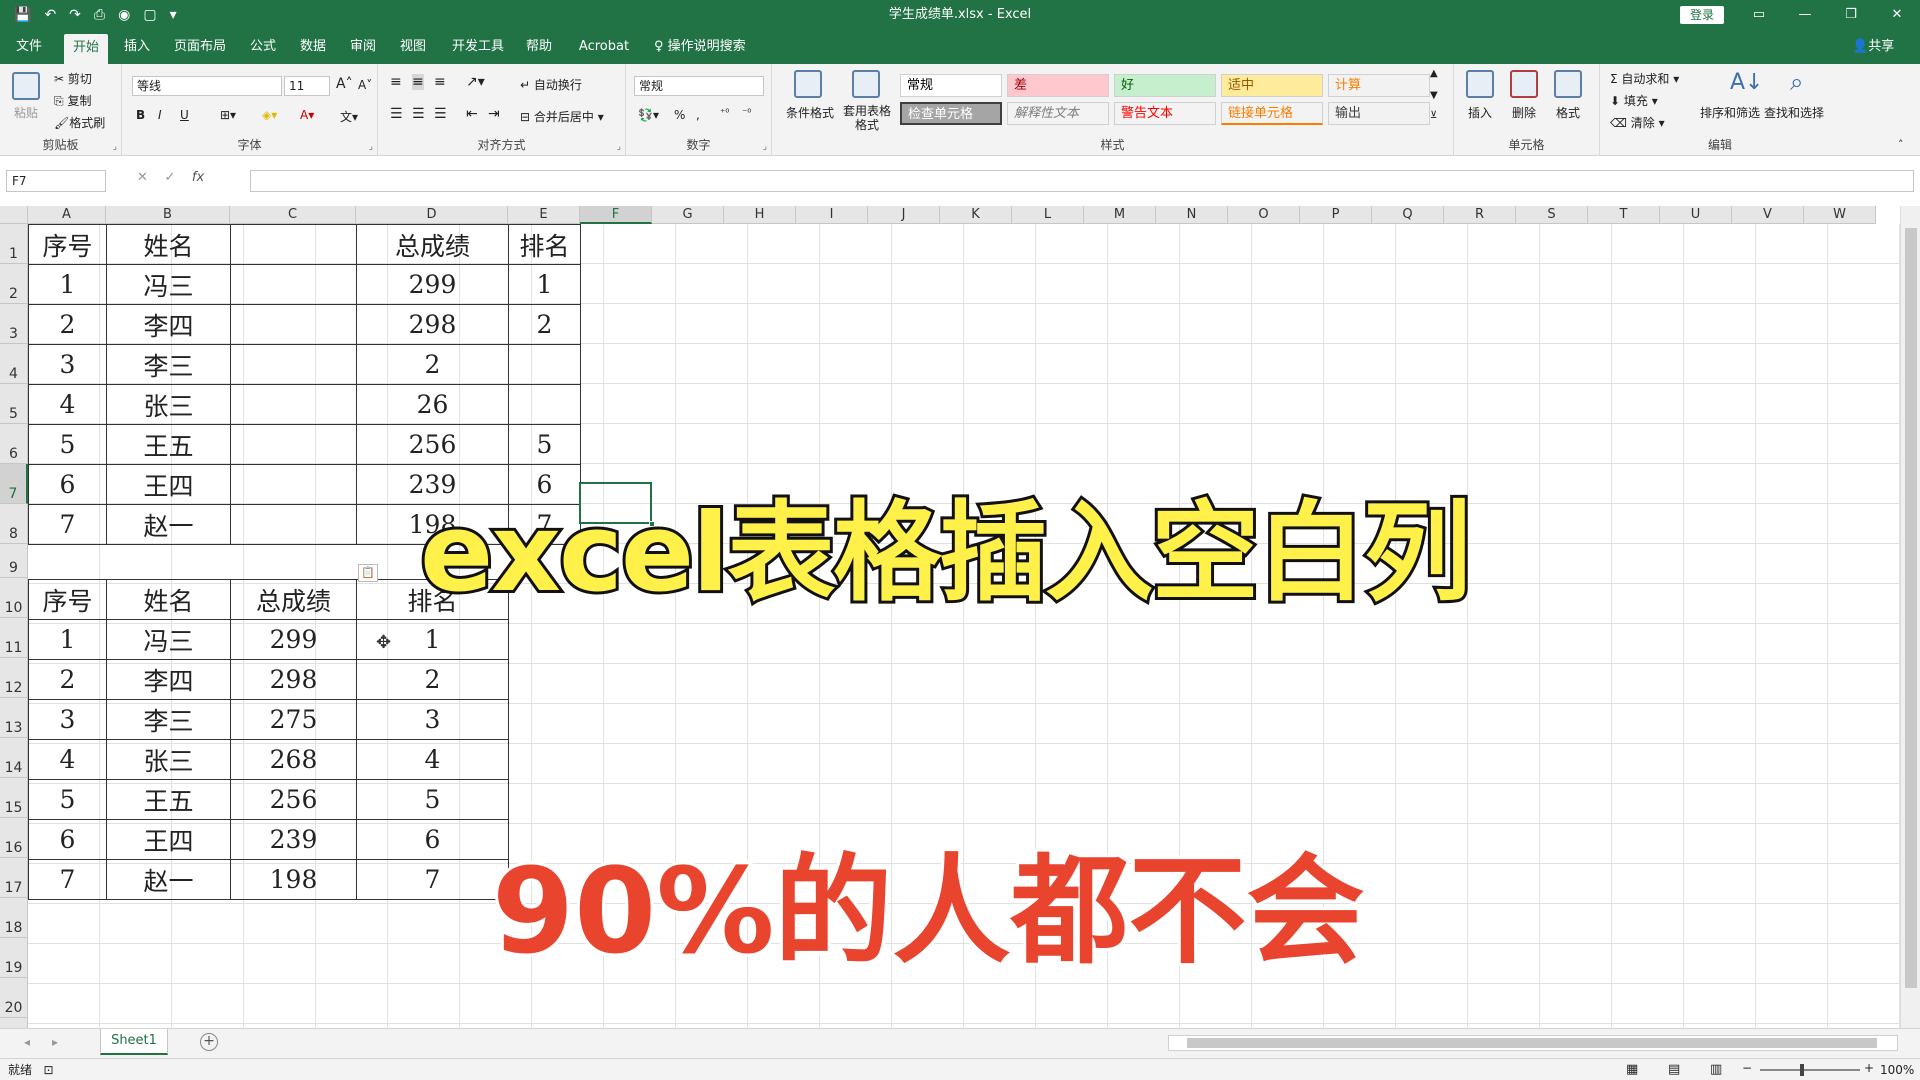 This screenshot has height=1080, width=1920. What do you see at coordinates (1702, 15) in the screenshot?
I see `login-button: 登录` at bounding box center [1702, 15].